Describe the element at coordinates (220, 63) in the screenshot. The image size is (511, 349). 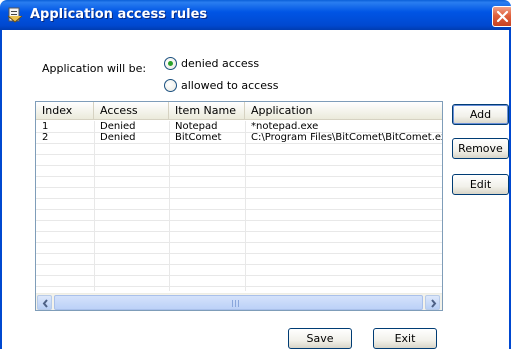
I see `radio-denied-label: denied access` at that location.